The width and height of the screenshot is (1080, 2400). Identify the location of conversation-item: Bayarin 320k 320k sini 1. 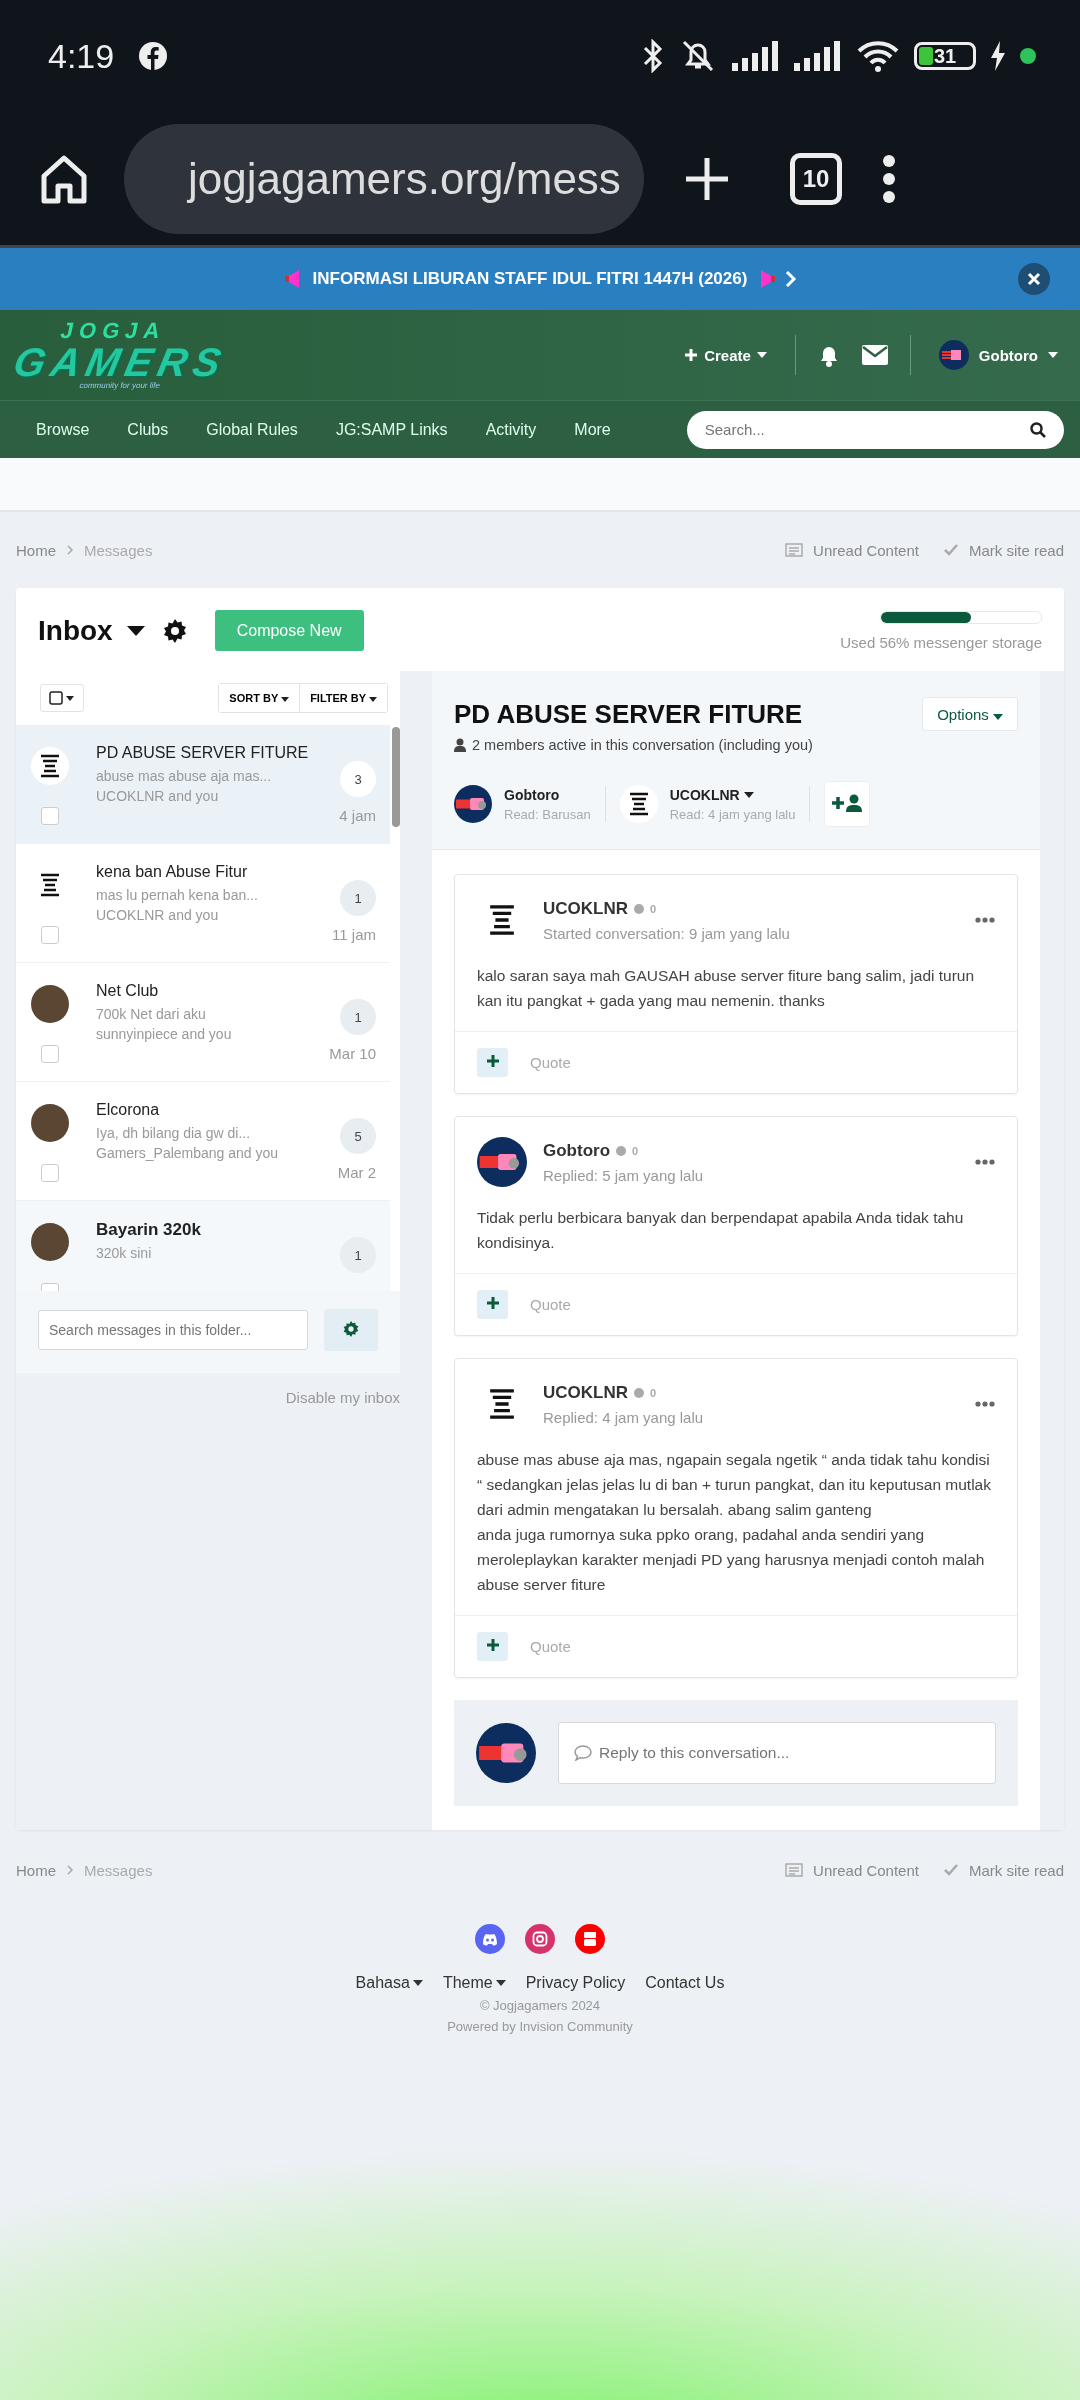
(203, 1246).